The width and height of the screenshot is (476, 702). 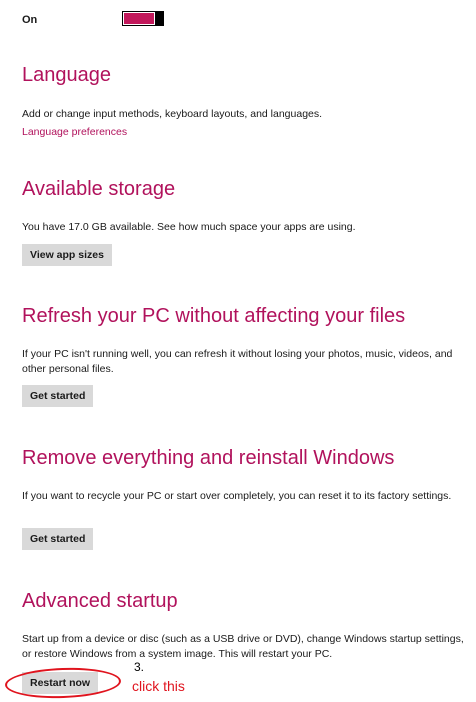 I want to click on toggle-thumb, so click(x=160, y=18).